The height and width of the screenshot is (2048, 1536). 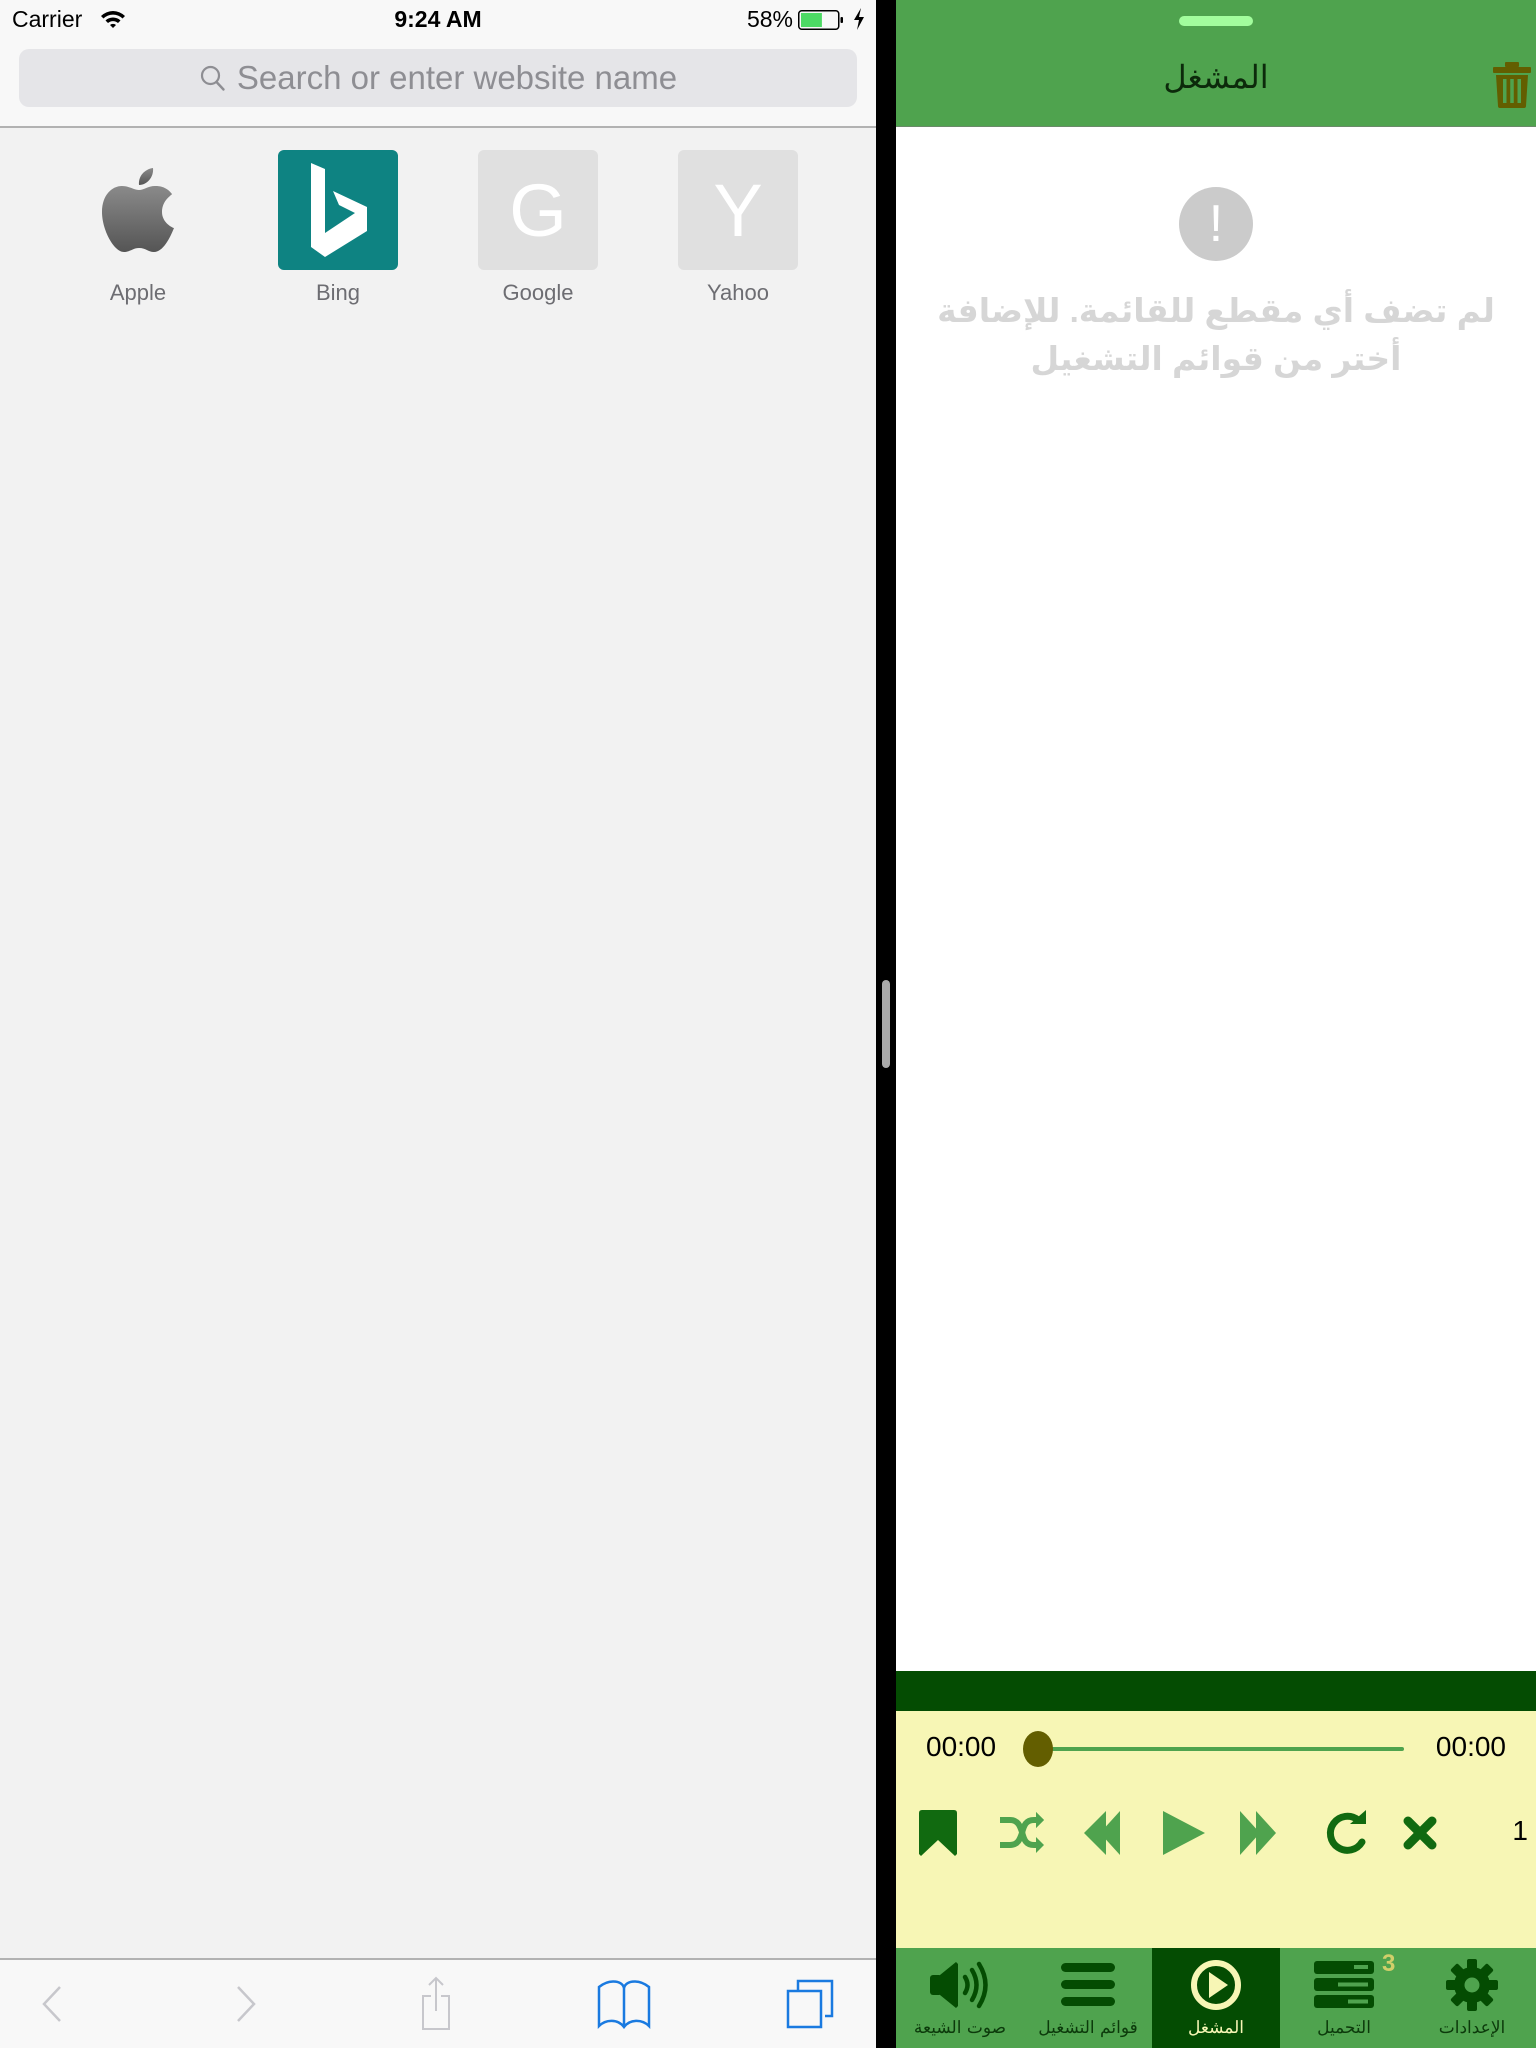 What do you see at coordinates (738, 292) in the screenshot?
I see `favorite-label: Yahoo` at bounding box center [738, 292].